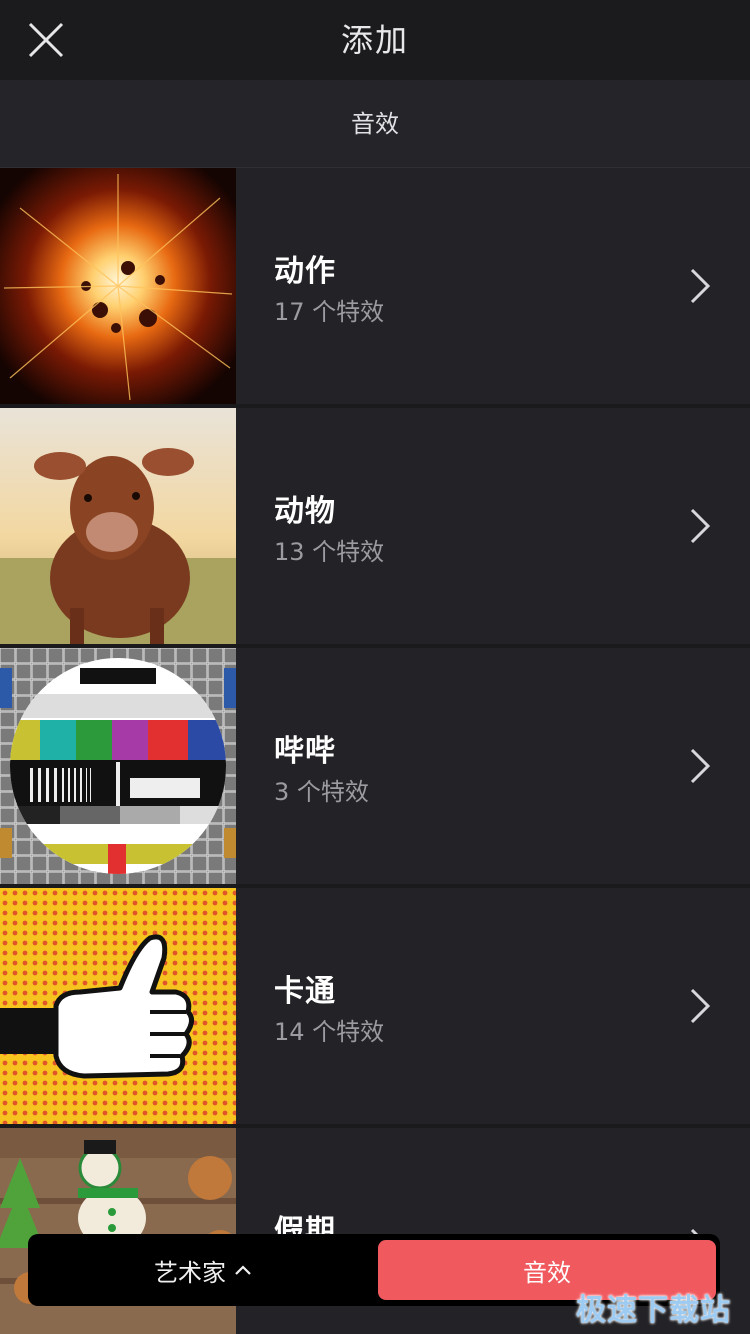  What do you see at coordinates (305, 751) in the screenshot?
I see `category-title: 哔哔` at bounding box center [305, 751].